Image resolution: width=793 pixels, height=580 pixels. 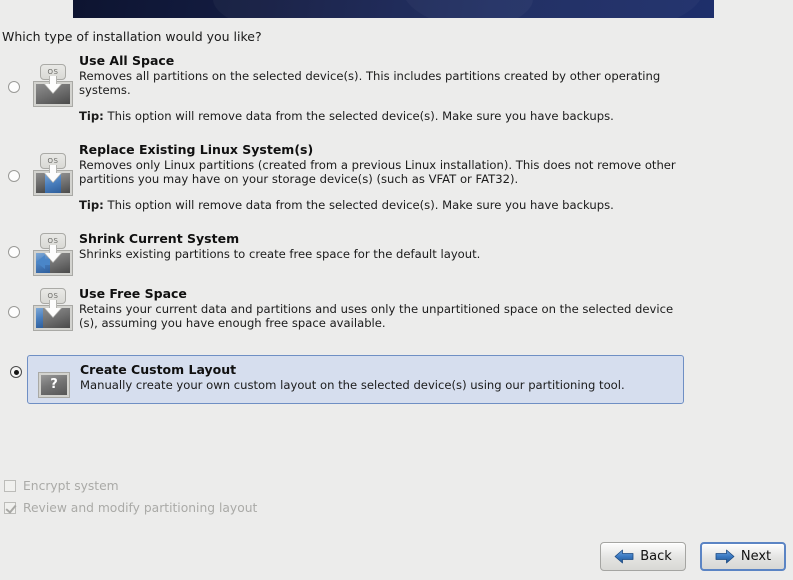 I want to click on back-button-label: Back, so click(x=656, y=556).